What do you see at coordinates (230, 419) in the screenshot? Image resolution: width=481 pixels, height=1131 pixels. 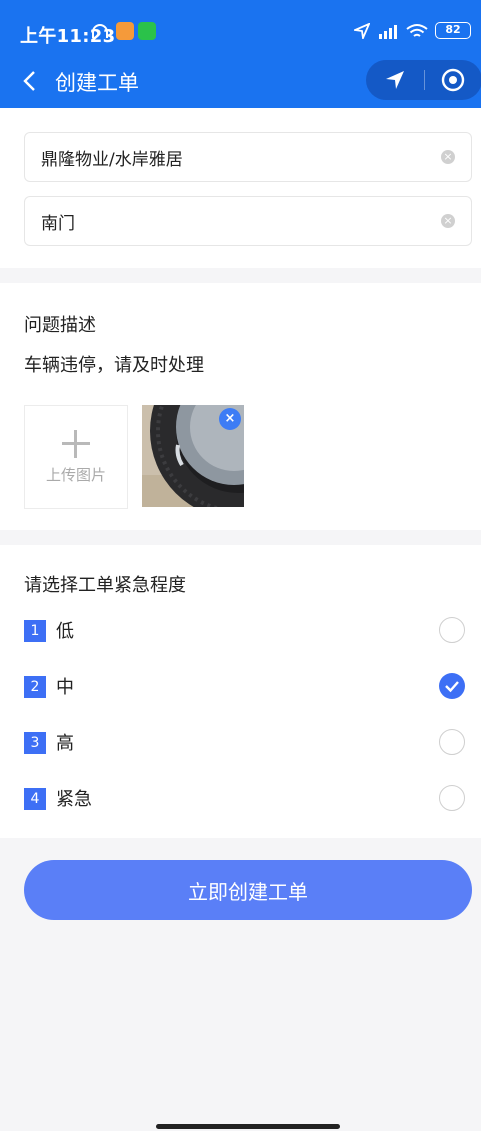 I see `remove-photo-button: ×` at bounding box center [230, 419].